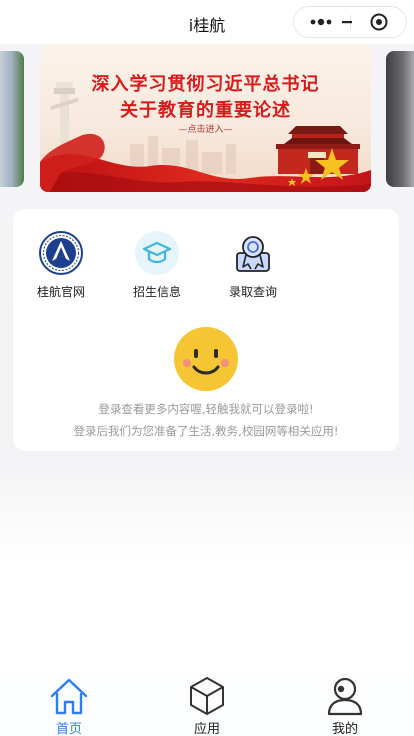 The width and height of the screenshot is (414, 736). Describe the element at coordinates (207, 696) in the screenshot. I see `cube-icon` at that location.